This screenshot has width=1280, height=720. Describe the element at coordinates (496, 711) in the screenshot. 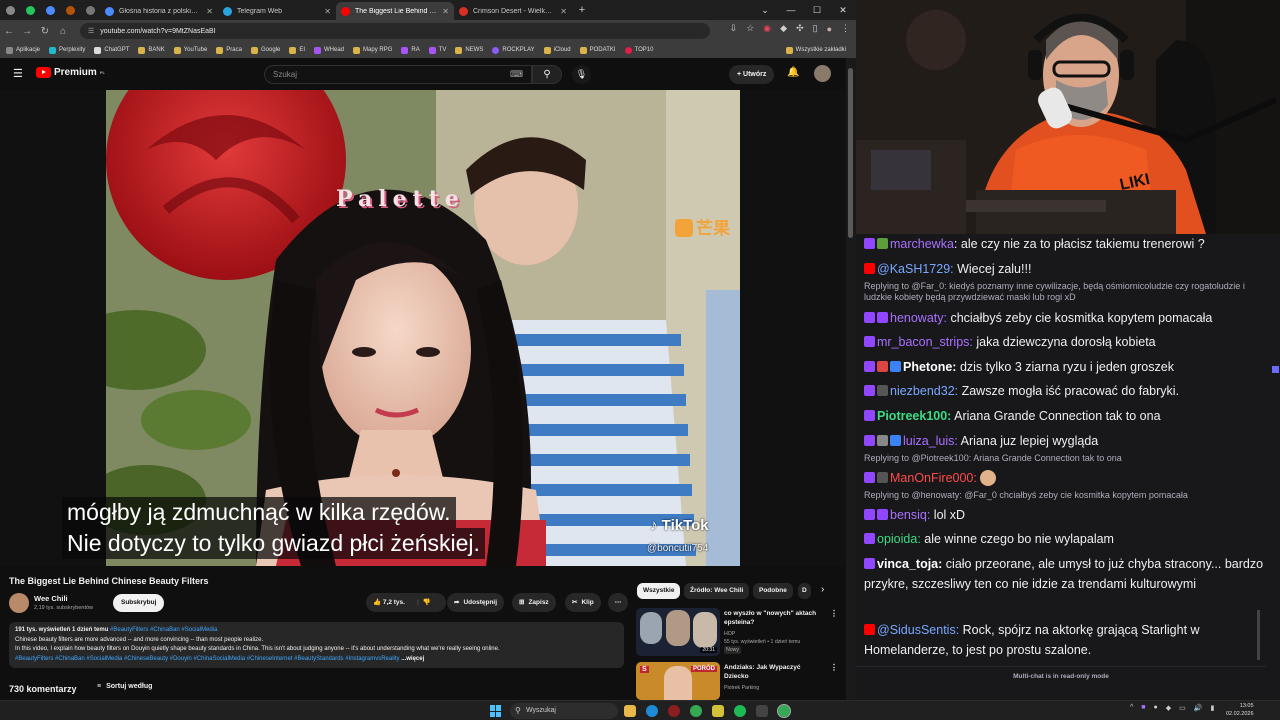

I see `start-button` at that location.